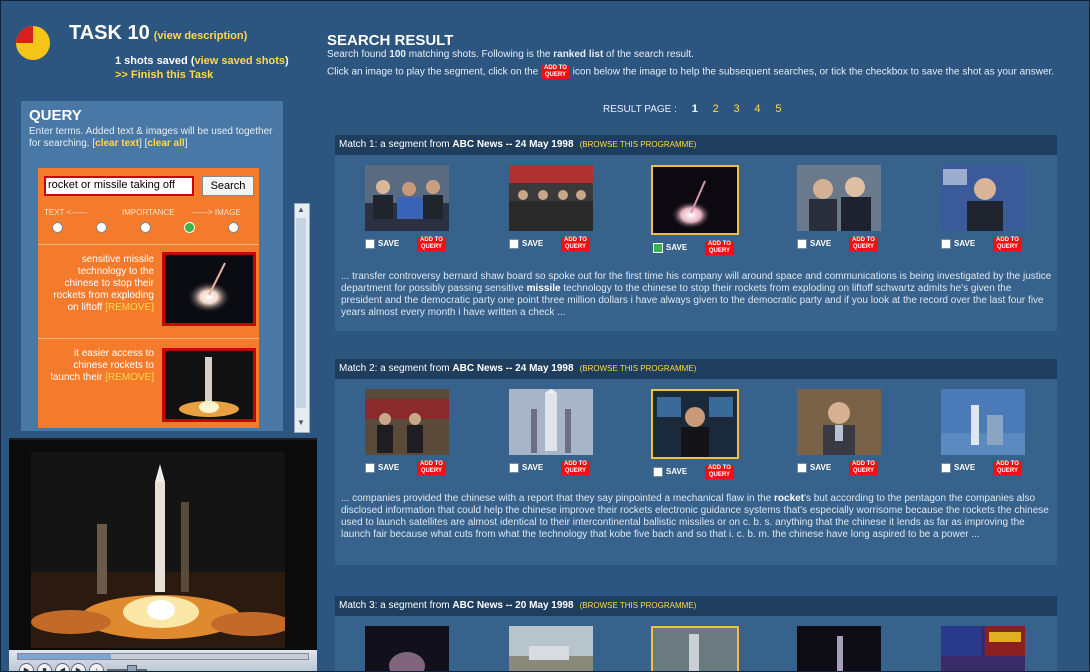 The height and width of the screenshot is (672, 1090). What do you see at coordinates (301, 209) in the screenshot?
I see `scroll-up-icon: ▲` at bounding box center [301, 209].